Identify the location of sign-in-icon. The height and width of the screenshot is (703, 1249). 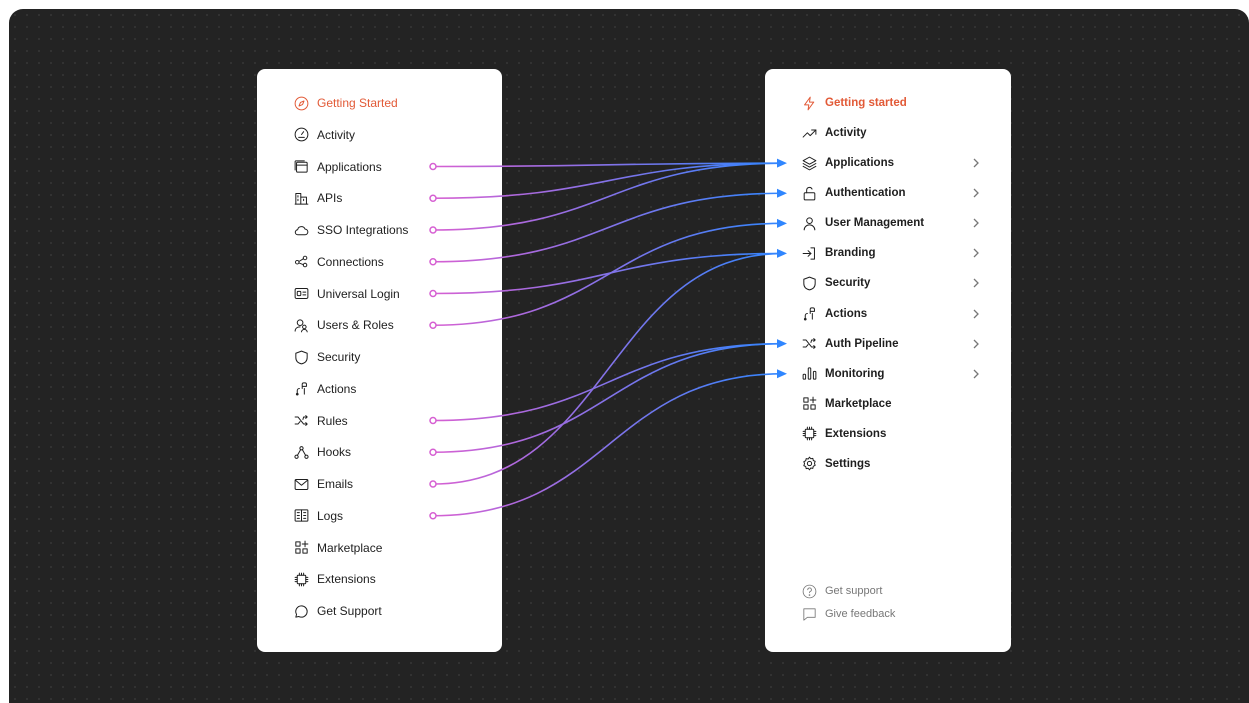
(809, 253).